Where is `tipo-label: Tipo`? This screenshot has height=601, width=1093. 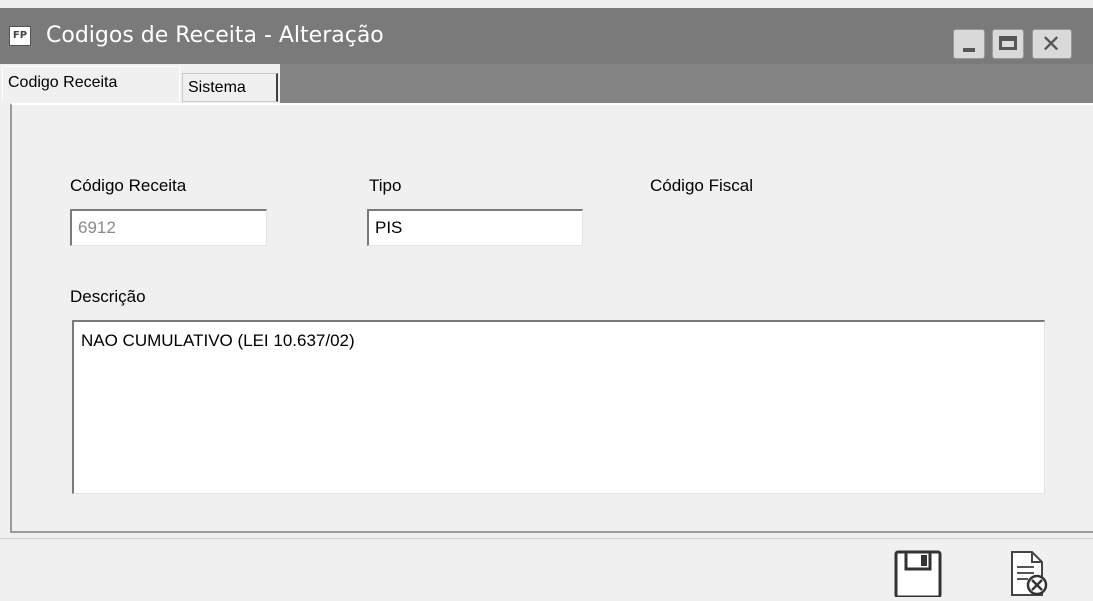
tipo-label: Tipo is located at coordinates (385, 185).